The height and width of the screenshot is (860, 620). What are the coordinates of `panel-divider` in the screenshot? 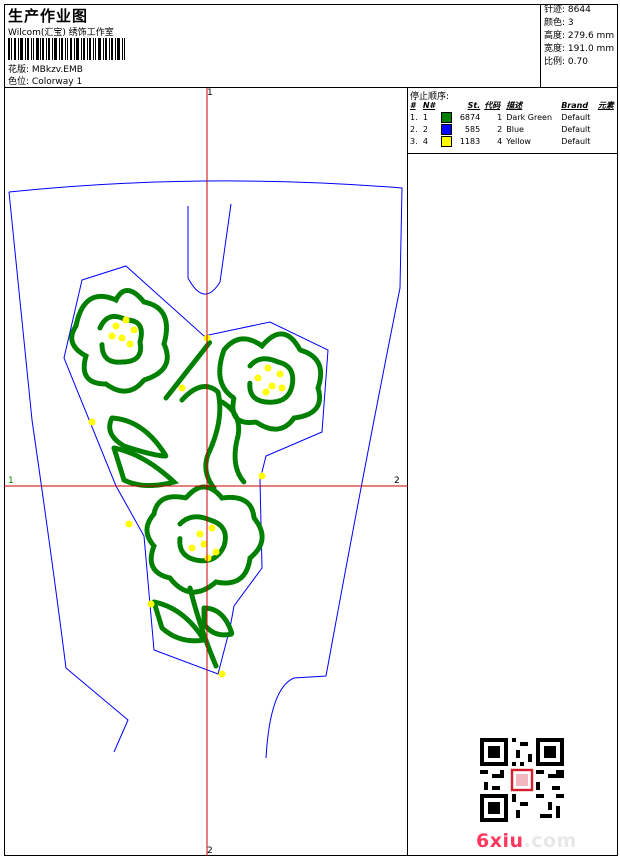 It's located at (513, 153).